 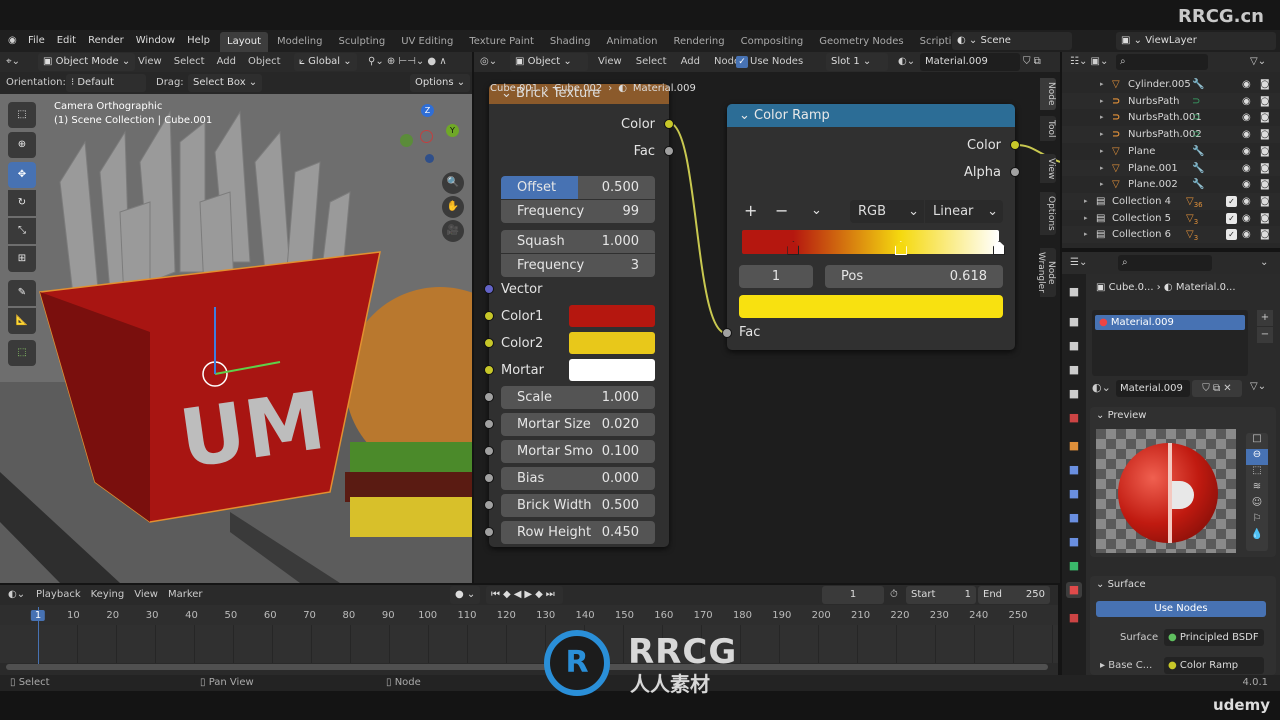 What do you see at coordinates (1015, 145) in the screenshot?
I see `ramp-output-color-socket` at bounding box center [1015, 145].